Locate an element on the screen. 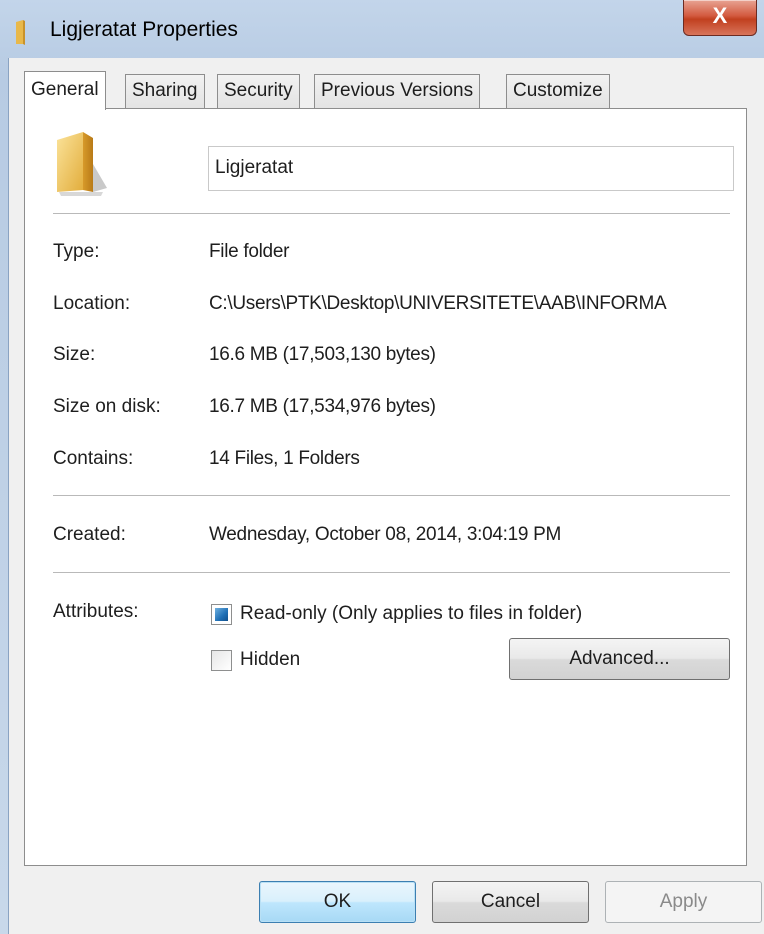 The height and width of the screenshot is (934, 764). title-bar: Ligjeratat Properties X is located at coordinates (382, 29).